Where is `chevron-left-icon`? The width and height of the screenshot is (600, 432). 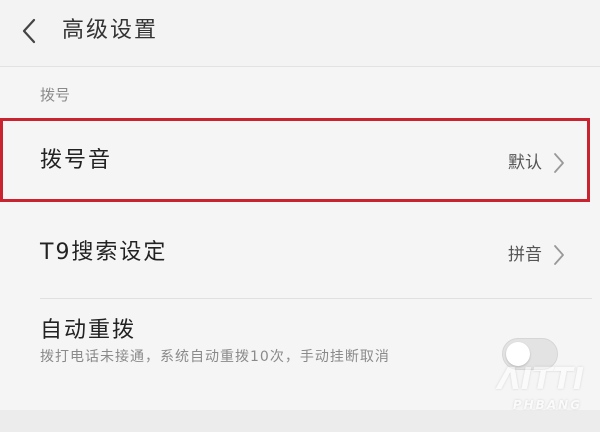
chevron-left-icon is located at coordinates (29, 31).